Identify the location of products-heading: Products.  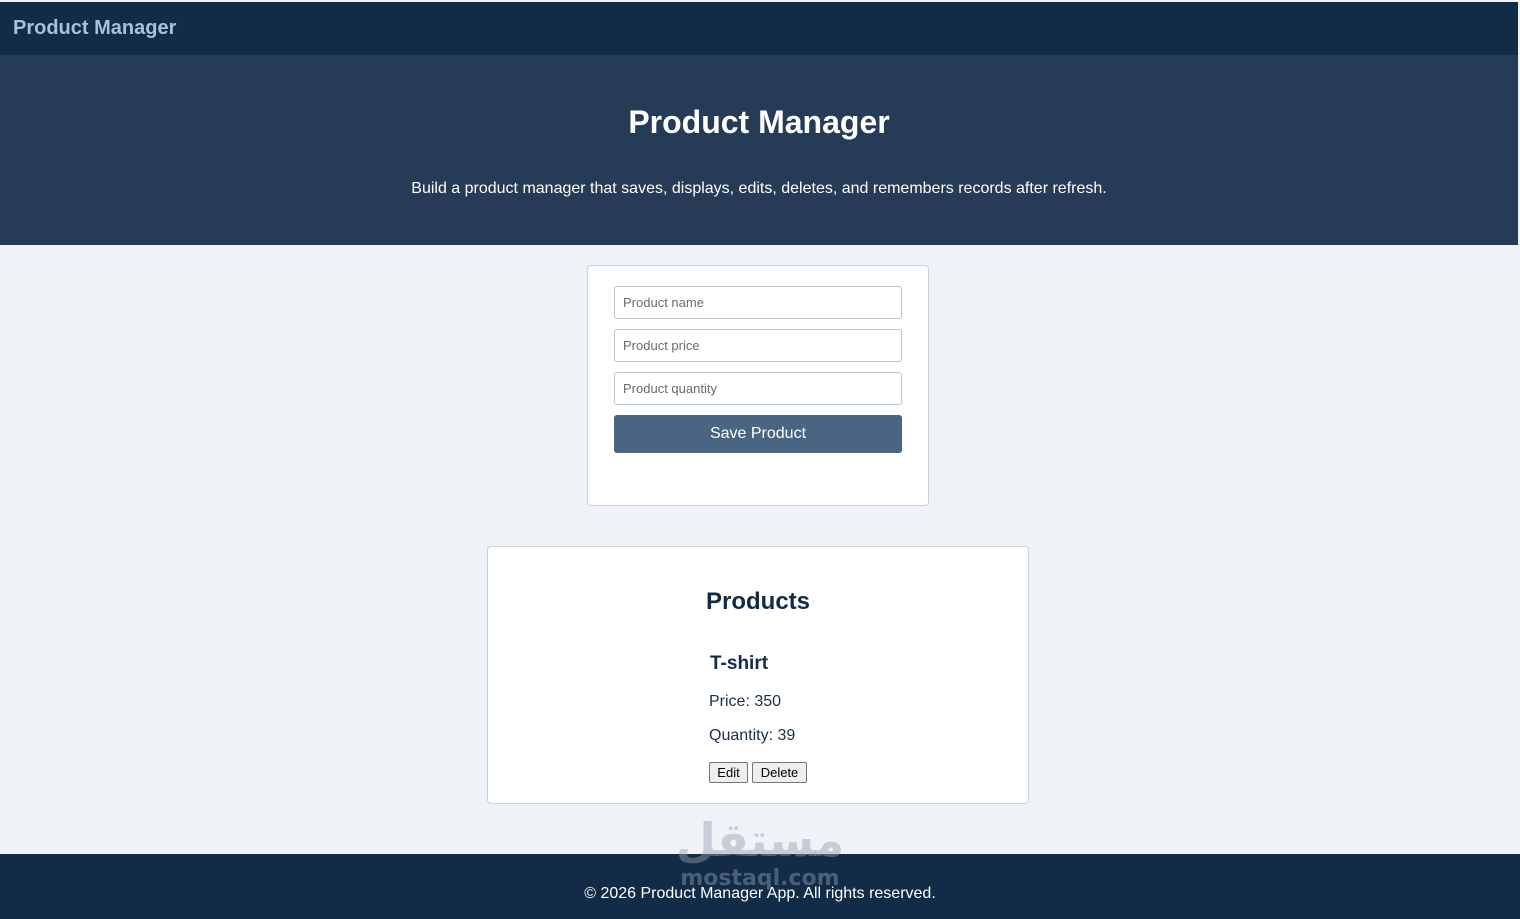
(757, 601).